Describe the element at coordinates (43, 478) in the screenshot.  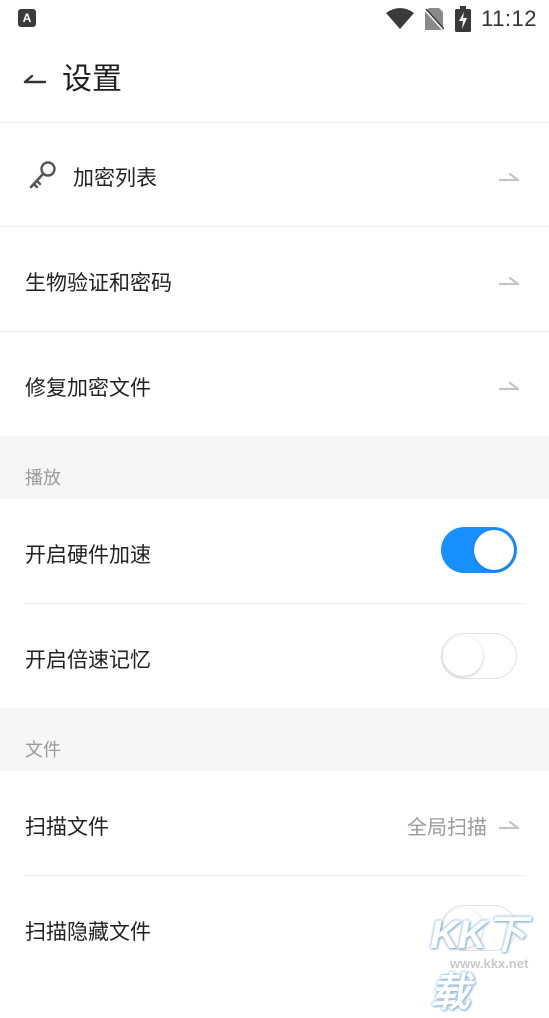
I see `section-title: 播放` at that location.